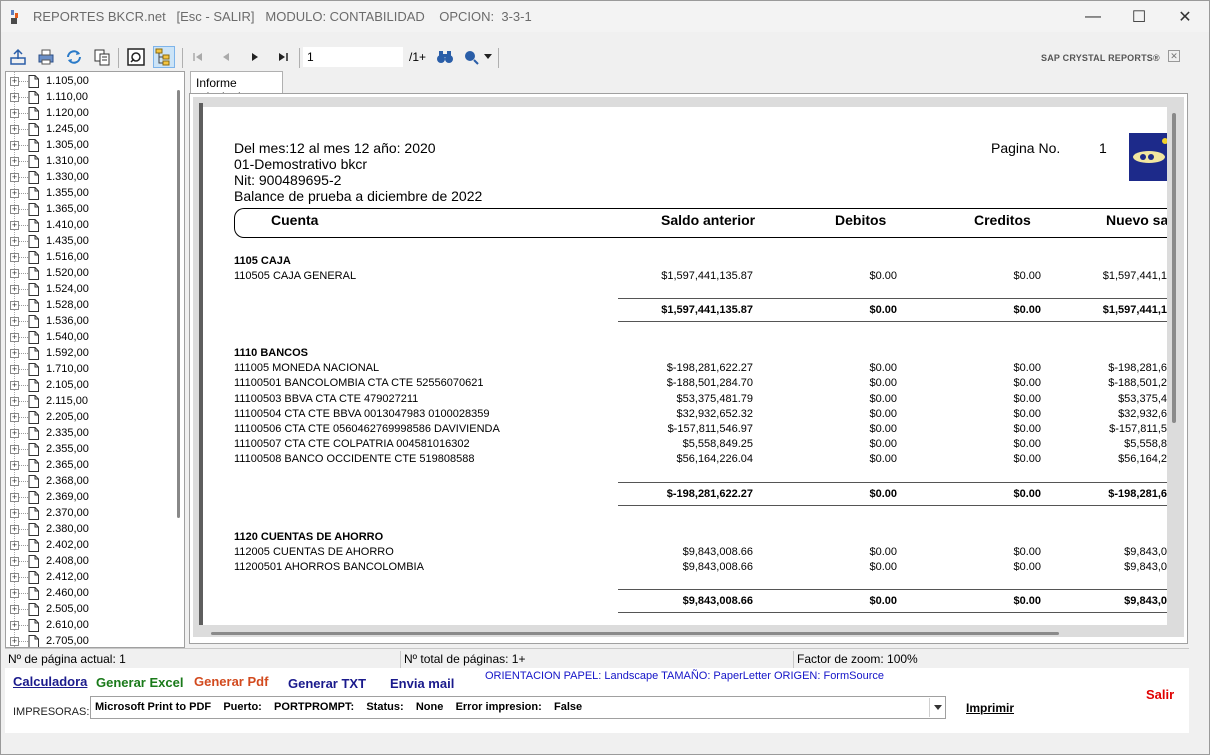 The width and height of the screenshot is (1210, 755). I want to click on tree-item-label: 1.365,00, so click(67, 209).